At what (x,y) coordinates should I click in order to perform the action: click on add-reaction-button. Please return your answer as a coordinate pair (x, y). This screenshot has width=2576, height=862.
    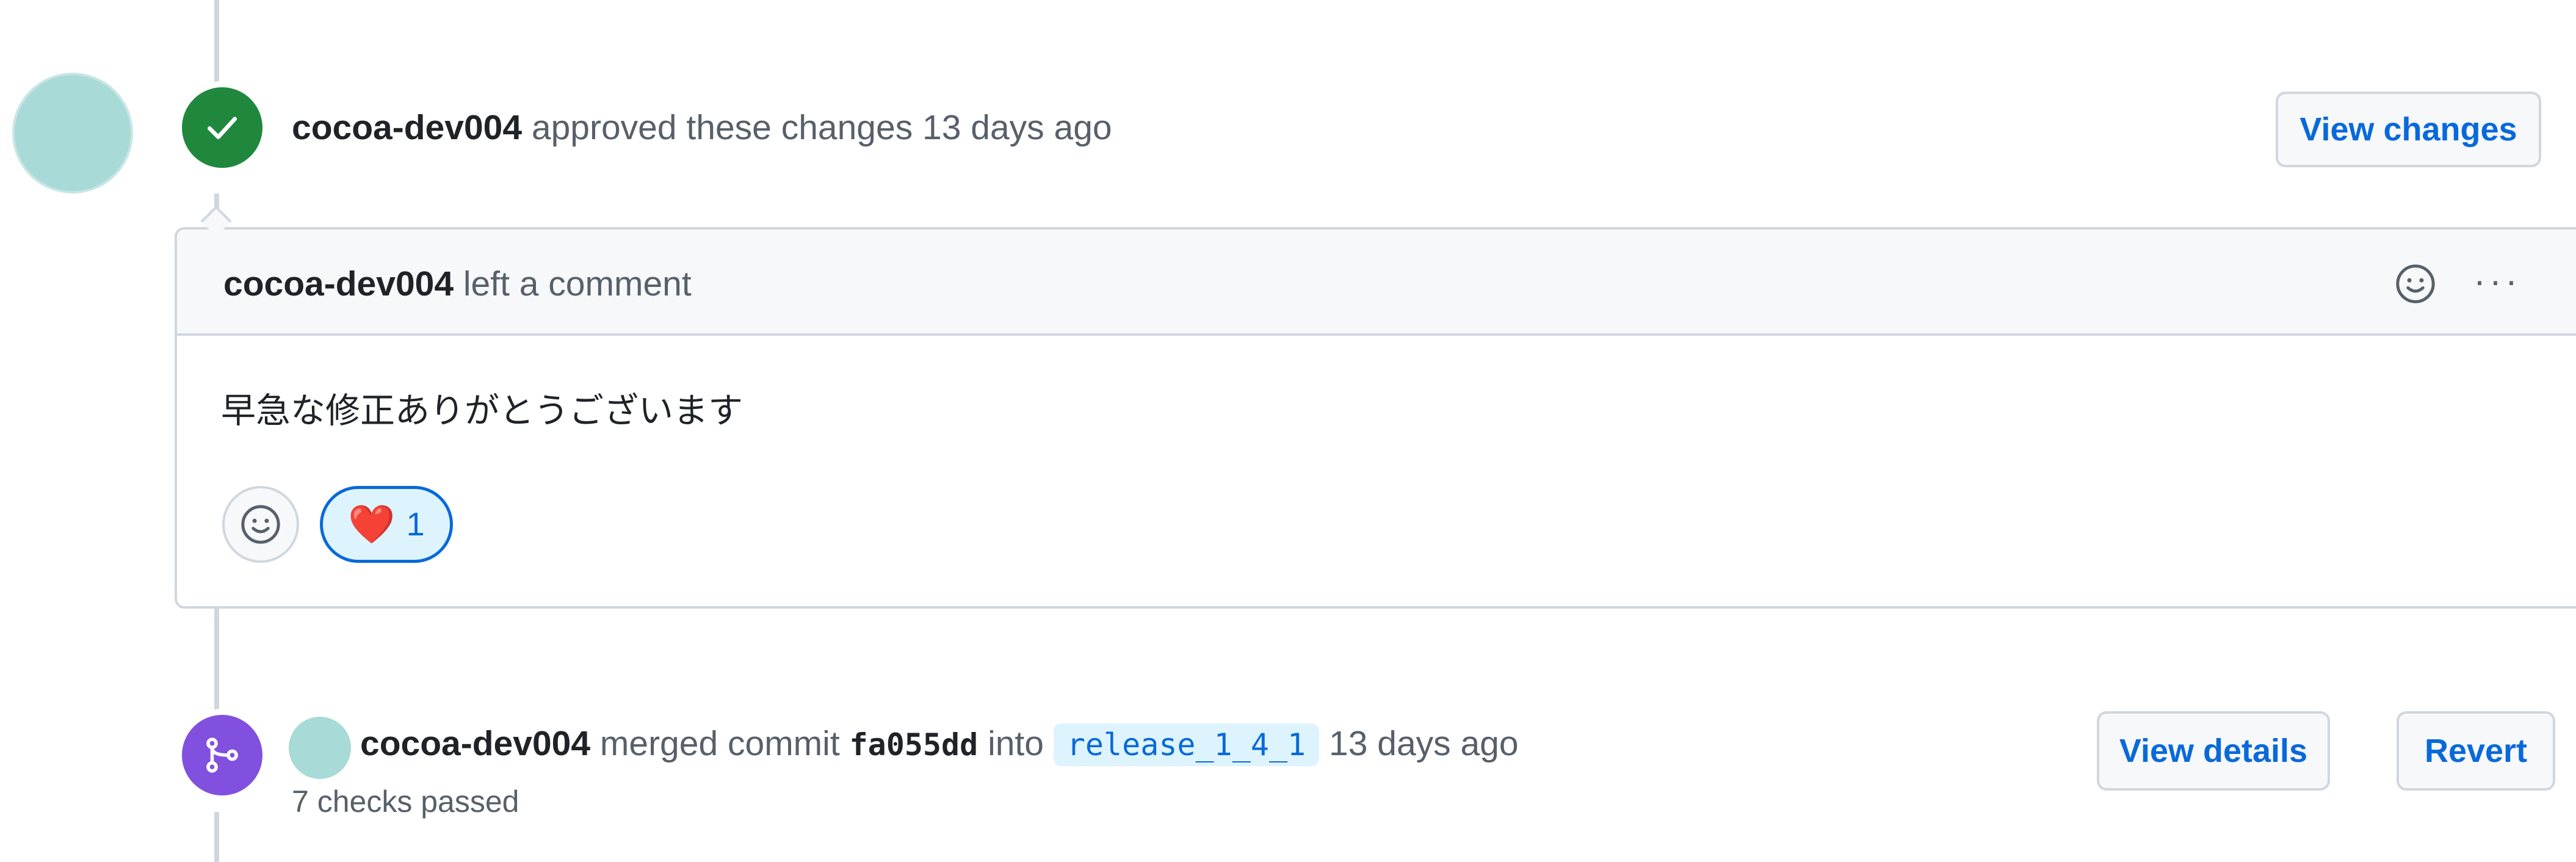
    Looking at the image, I should click on (260, 524).